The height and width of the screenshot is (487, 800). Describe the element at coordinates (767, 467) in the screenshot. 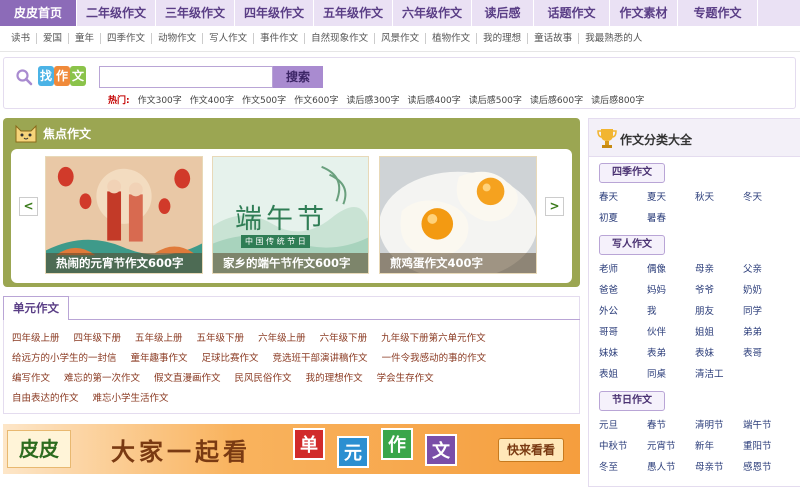

I see `sidebar-category-link: 感恩节` at that location.